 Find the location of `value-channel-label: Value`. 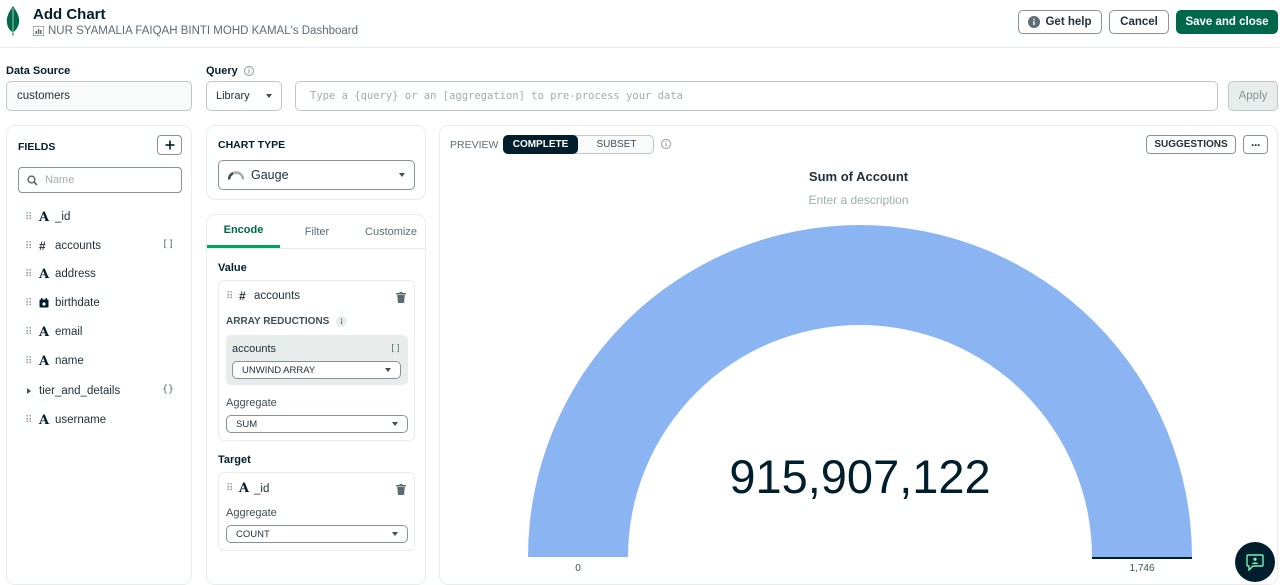

value-channel-label: Value is located at coordinates (232, 268).